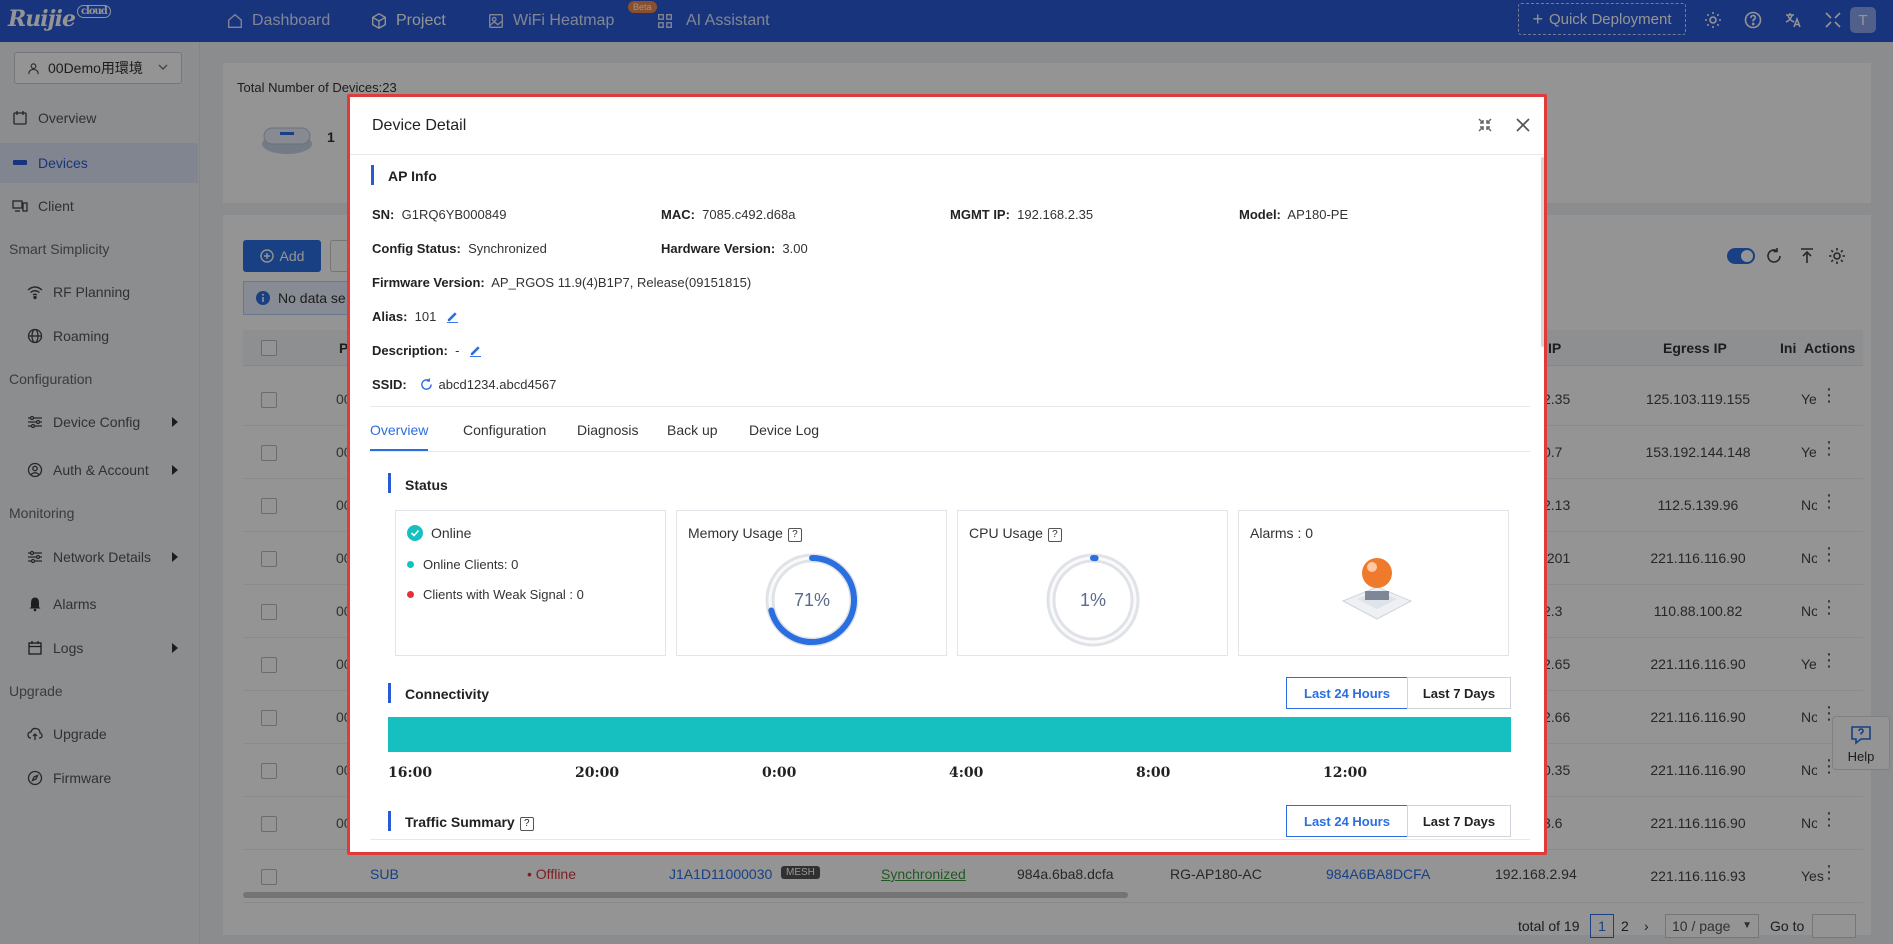 The image size is (1893, 944). I want to click on tab-back-up: Back up, so click(692, 430).